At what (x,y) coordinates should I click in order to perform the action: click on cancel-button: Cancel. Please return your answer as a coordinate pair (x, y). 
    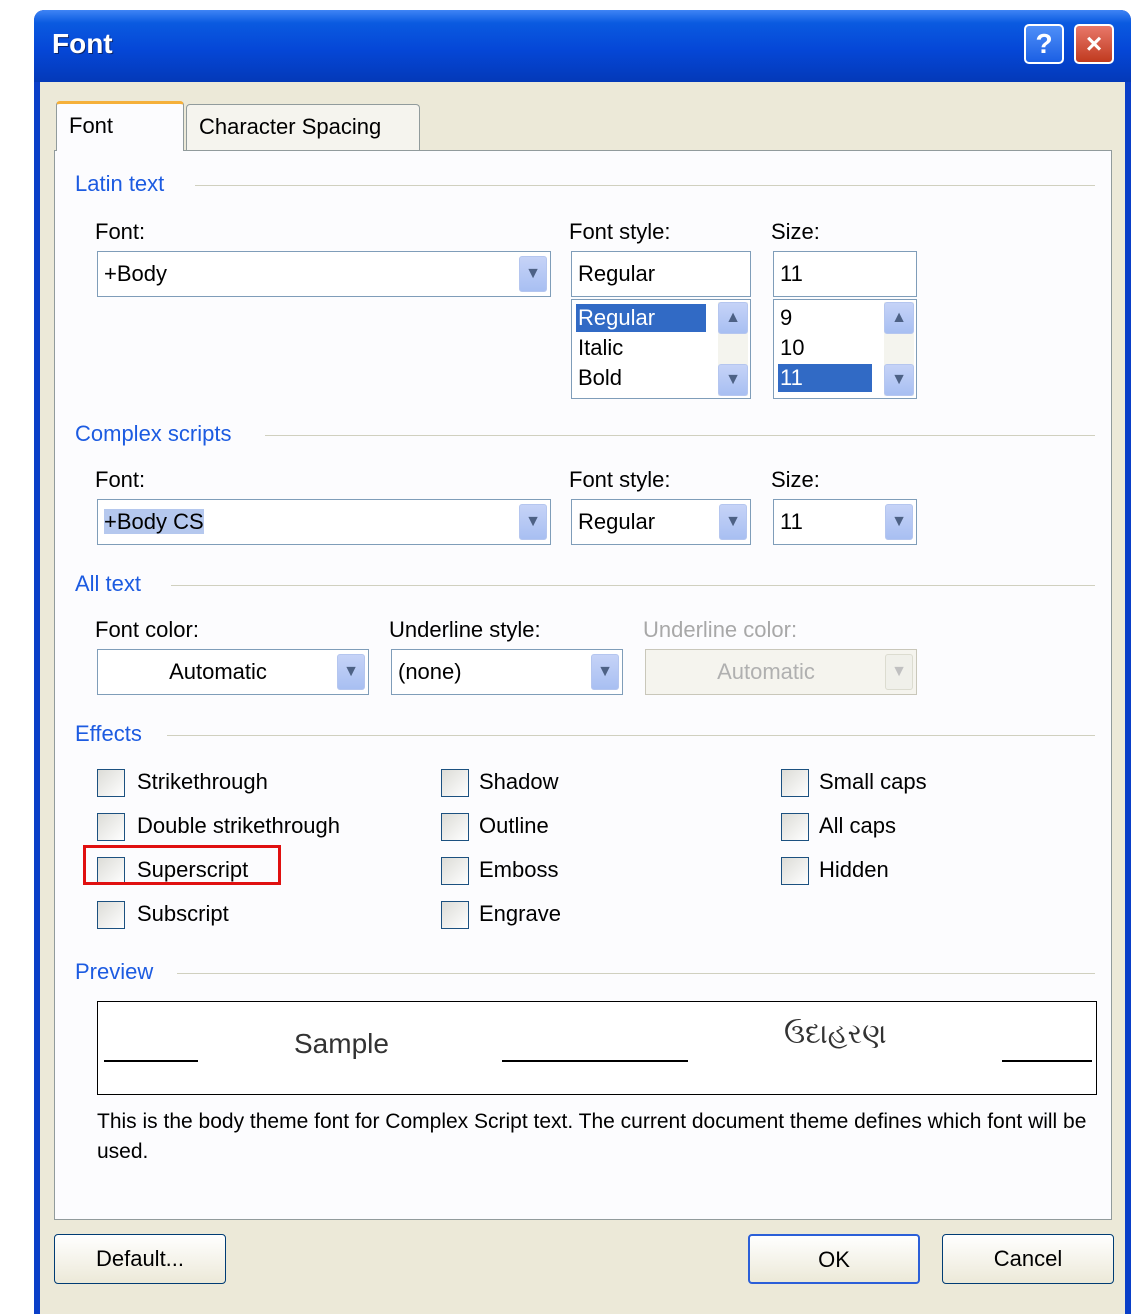
    Looking at the image, I should click on (1028, 1259).